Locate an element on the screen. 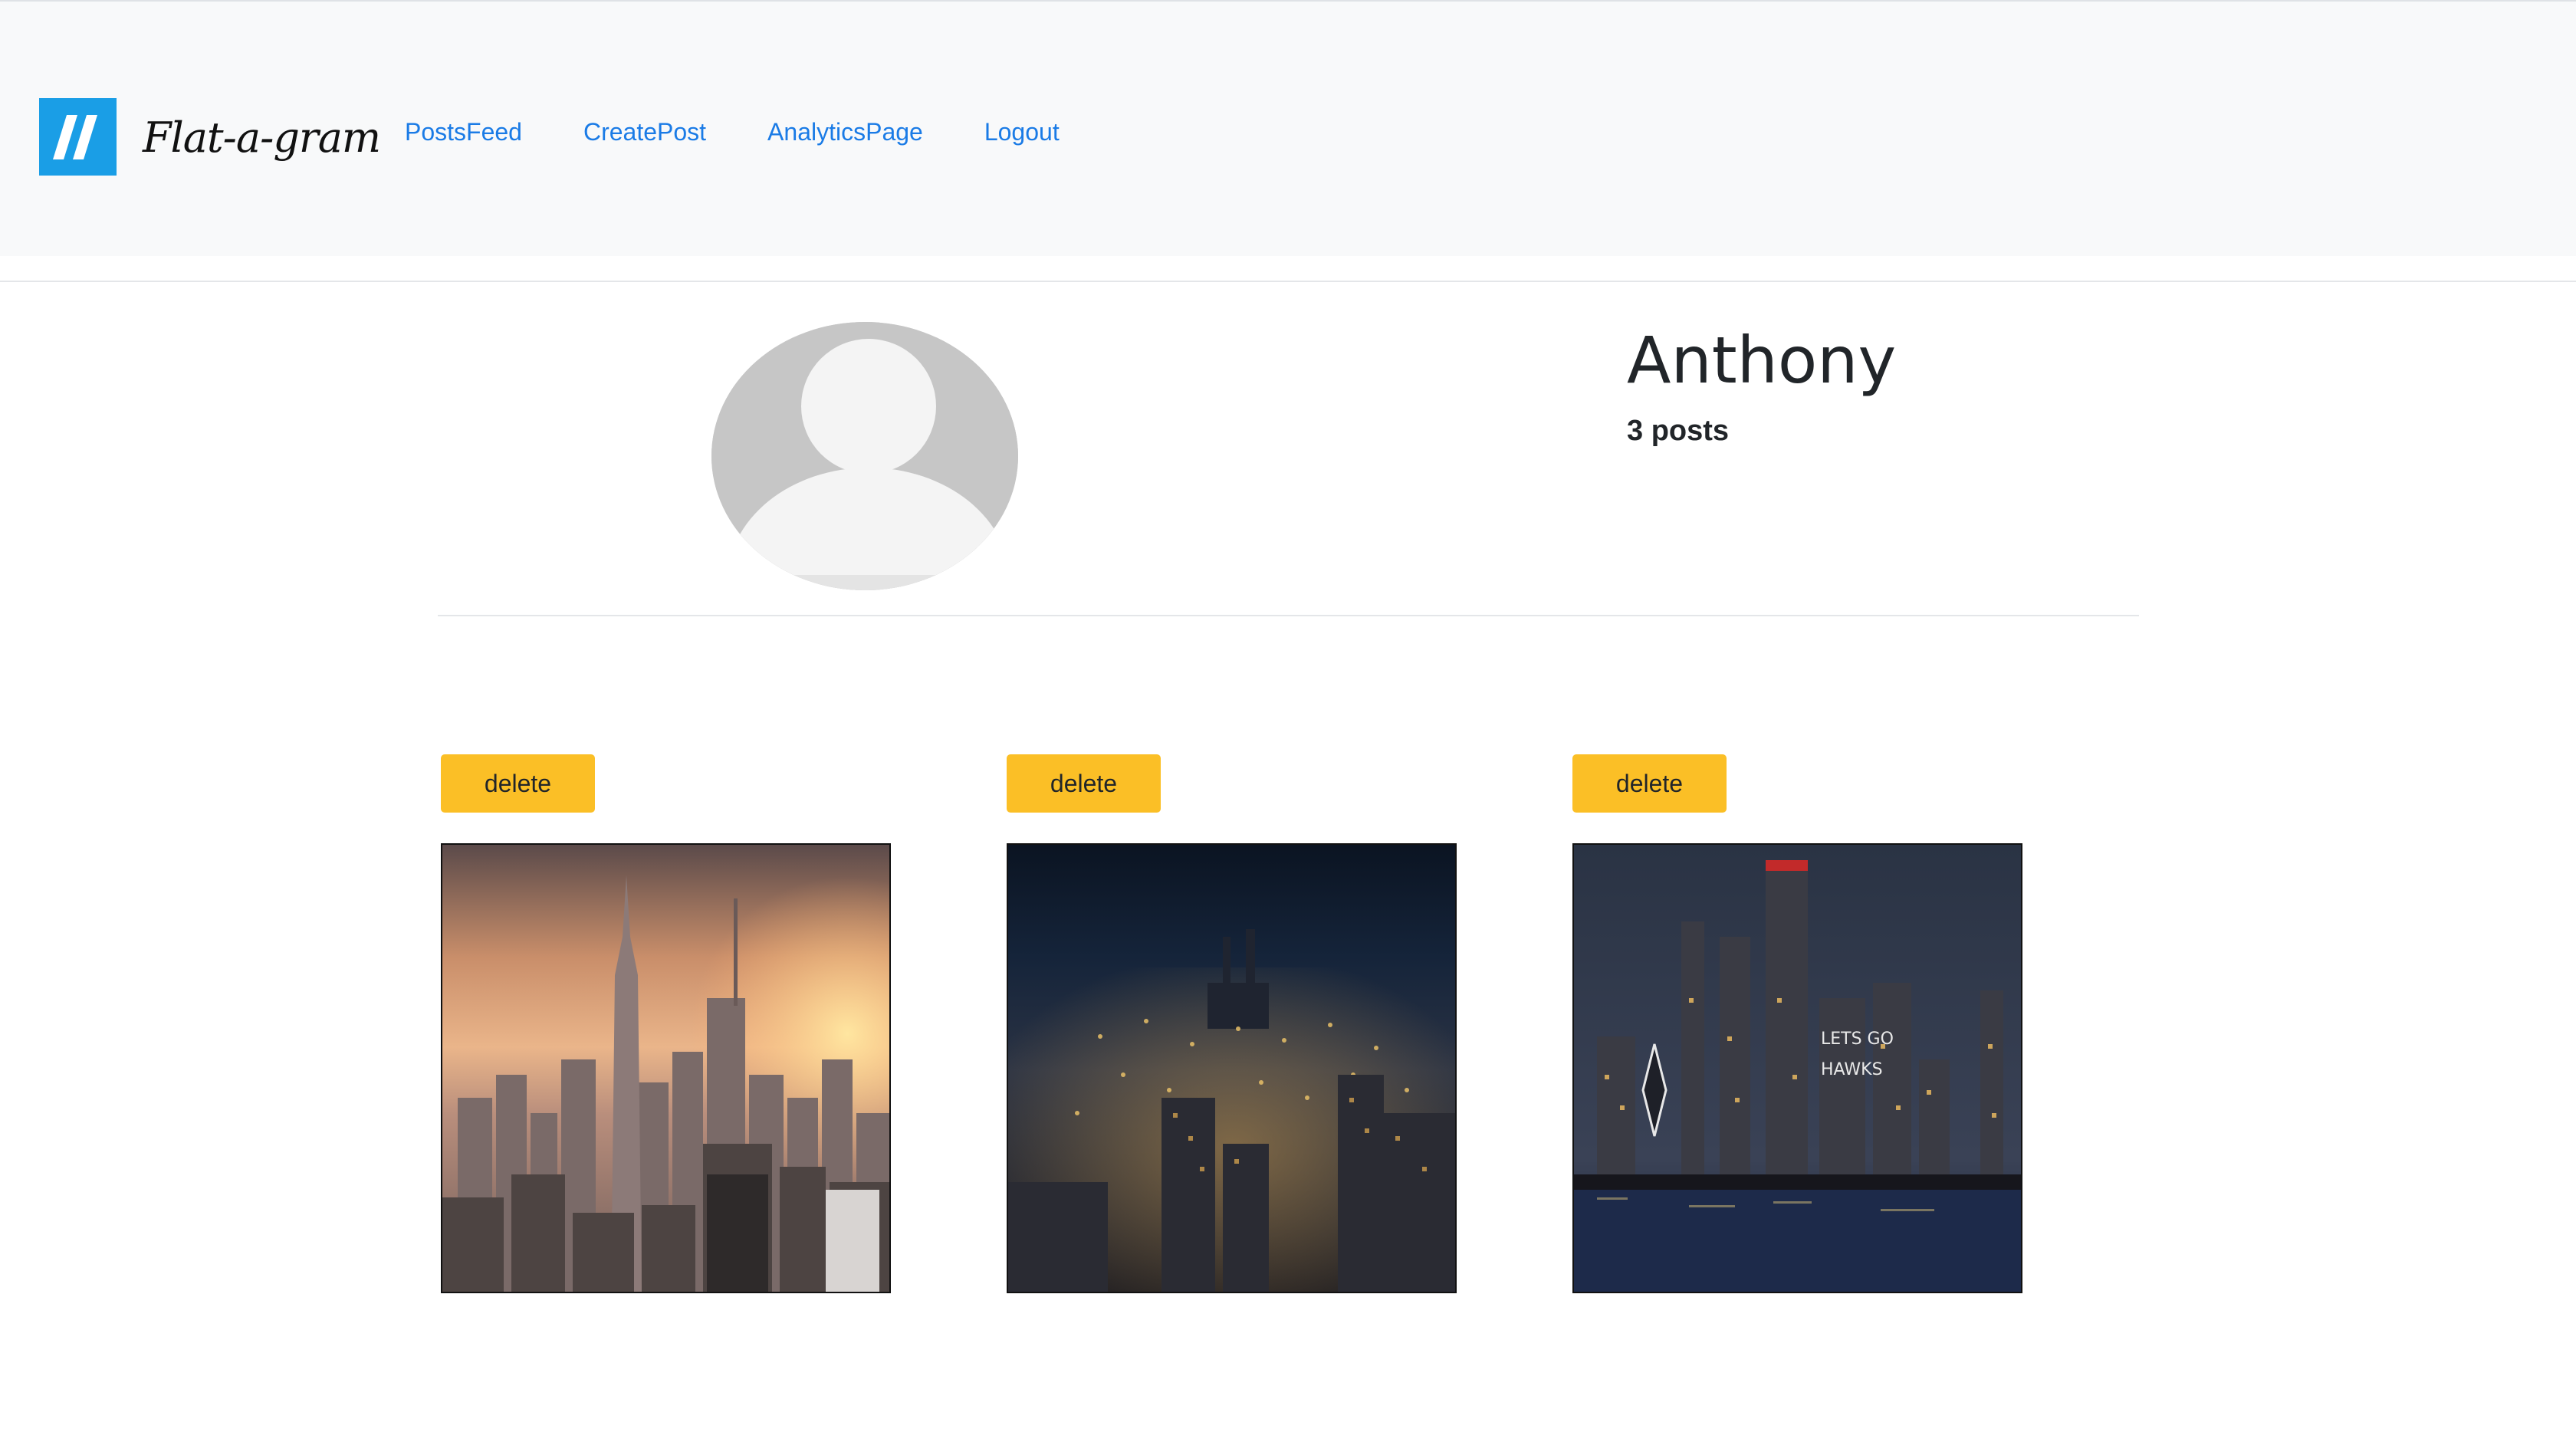 This screenshot has width=2576, height=1455. default-user-avatar-icon is located at coordinates (865, 456).